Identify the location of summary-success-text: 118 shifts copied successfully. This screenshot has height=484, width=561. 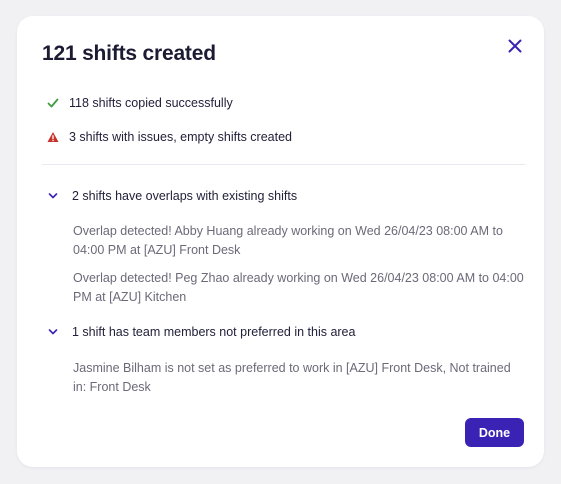
(151, 103).